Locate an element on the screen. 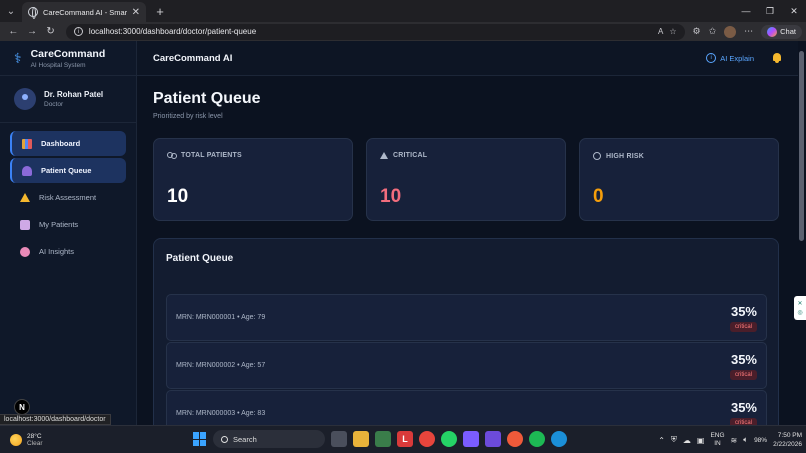 The image size is (806, 453). topbar: CareCommand AI i AI Explain is located at coordinates (467, 58).